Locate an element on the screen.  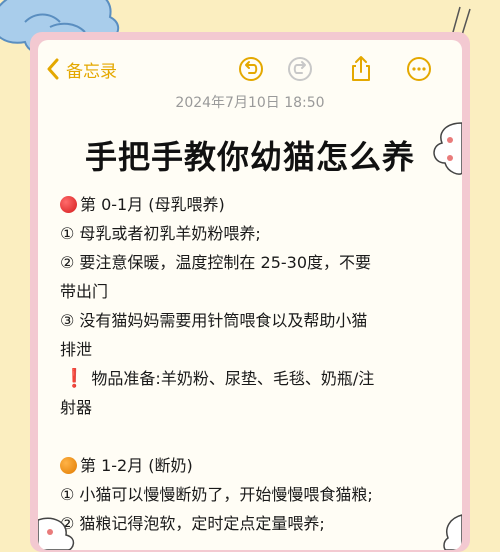
supplies-line: ❗ 物品准备:羊奶粉、尿垫、毛毯、奶瓶/注 is located at coordinates (256, 378).